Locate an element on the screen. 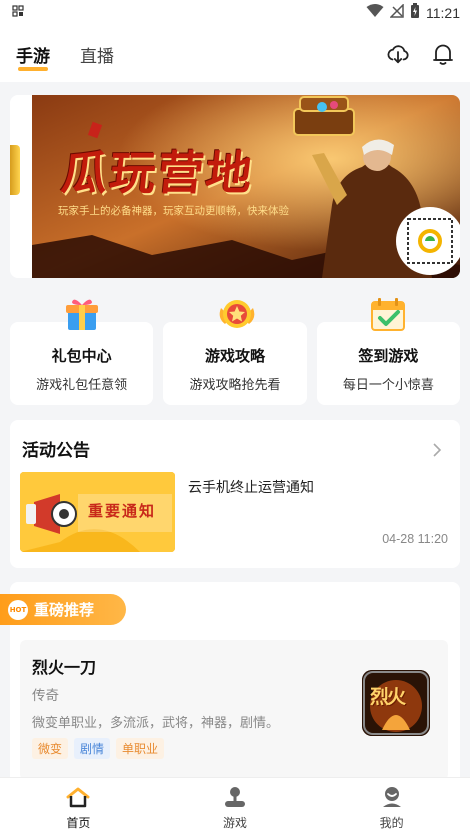 This screenshot has height=835, width=470. notice-thumbnail: 重要通知 is located at coordinates (97, 512).